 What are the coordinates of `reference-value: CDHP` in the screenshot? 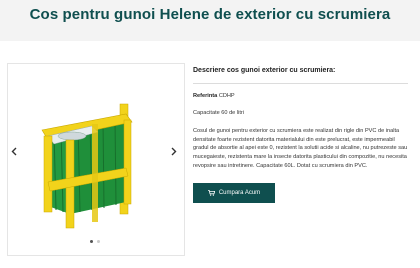 It's located at (226, 96).